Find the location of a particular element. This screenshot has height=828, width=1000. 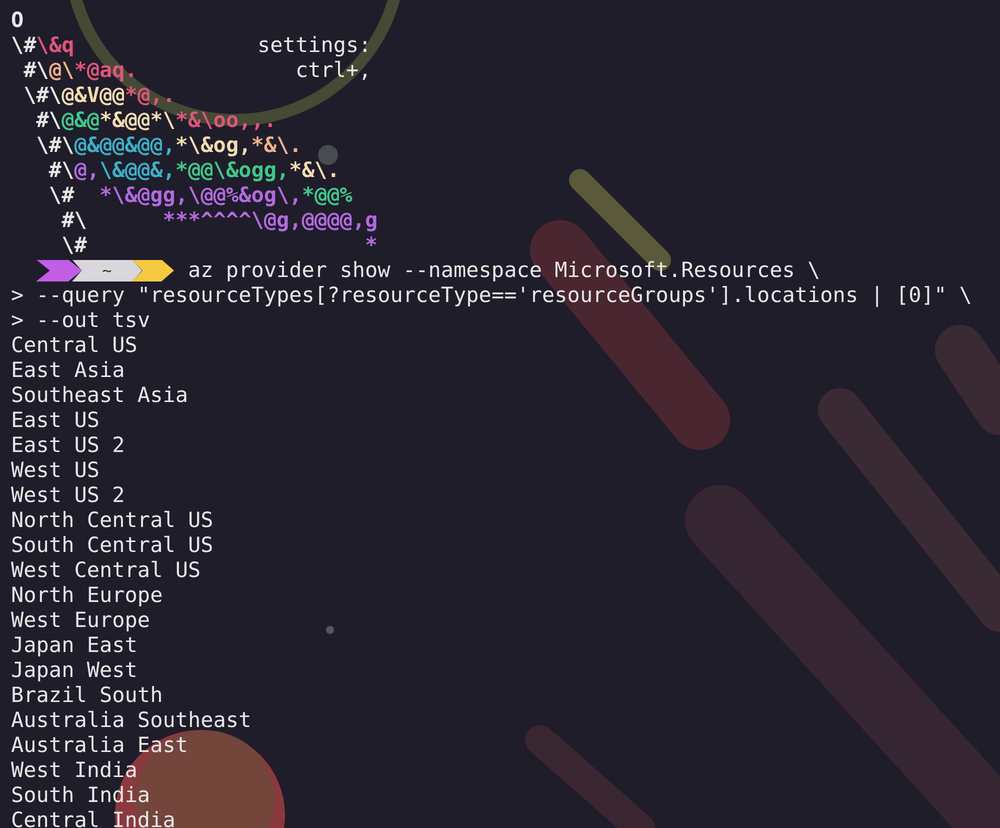

ascii-art-fragment: *@aq. is located at coordinates (106, 70).